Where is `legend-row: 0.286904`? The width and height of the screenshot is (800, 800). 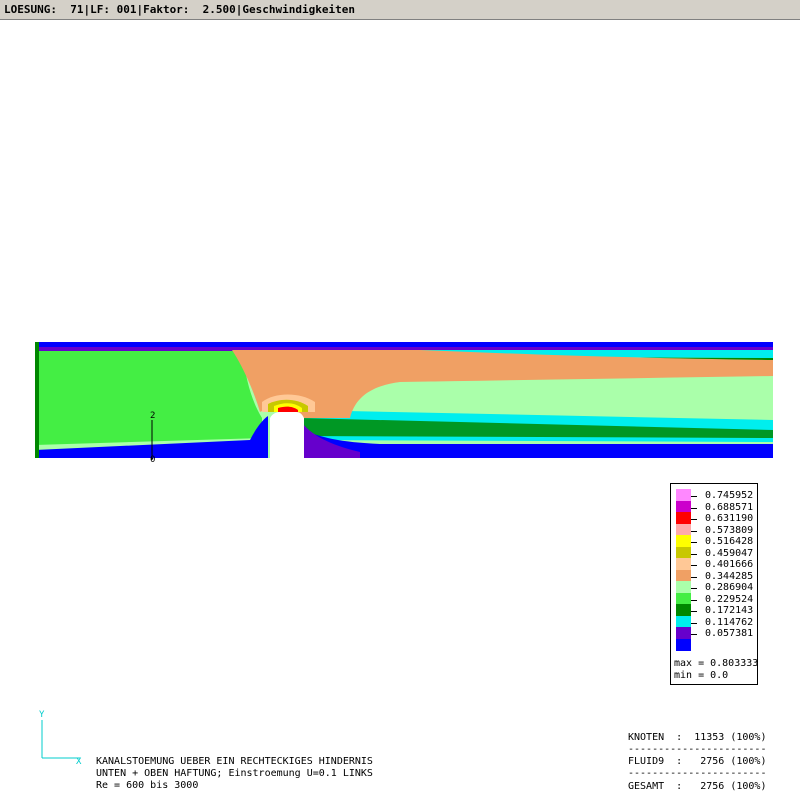
legend-row: 0.286904 is located at coordinates (714, 587).